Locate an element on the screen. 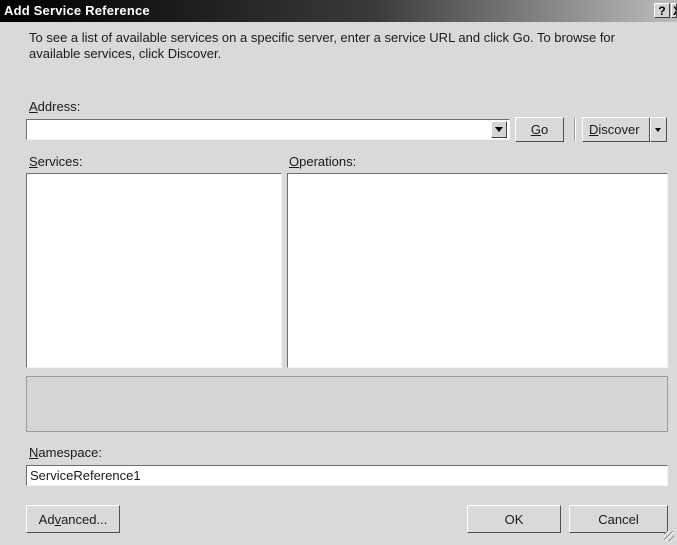 The height and width of the screenshot is (545, 677). resize-grip is located at coordinates (669, 536).